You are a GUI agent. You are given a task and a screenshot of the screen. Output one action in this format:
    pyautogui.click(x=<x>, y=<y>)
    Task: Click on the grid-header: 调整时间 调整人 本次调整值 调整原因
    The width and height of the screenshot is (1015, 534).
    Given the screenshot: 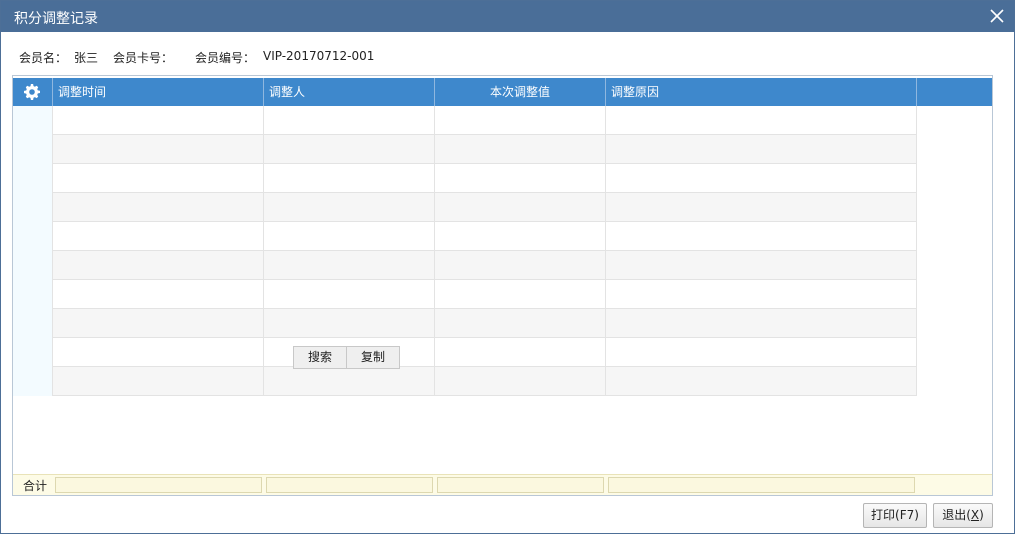 What is the action you would take?
    pyautogui.click(x=502, y=92)
    